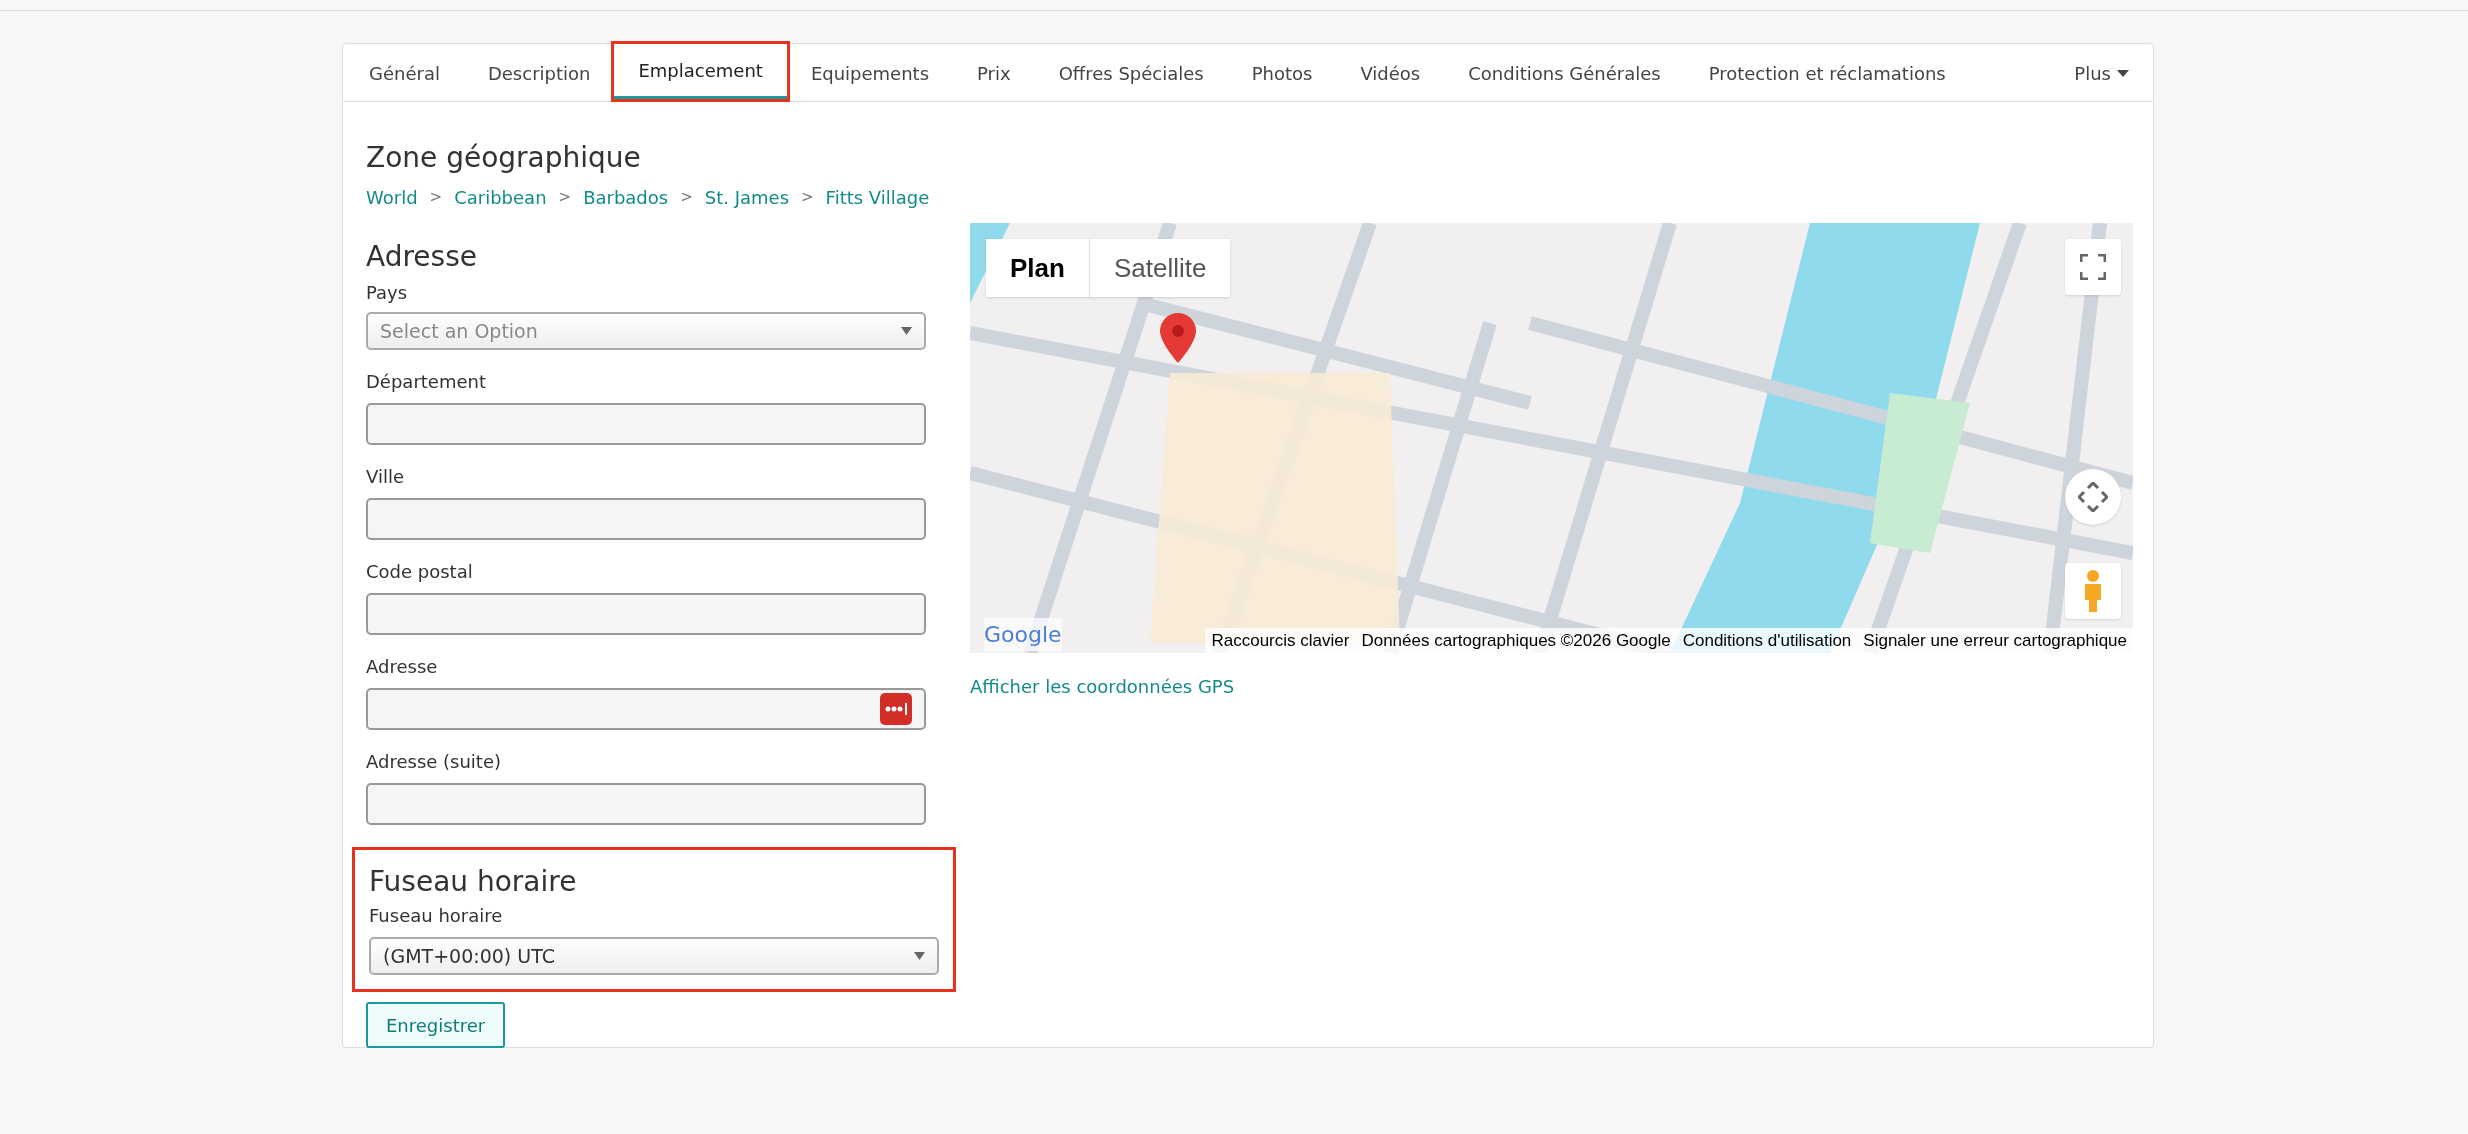 The width and height of the screenshot is (2468, 1134). What do you see at coordinates (1159, 268) in the screenshot?
I see `map-type-tab: Satellite` at bounding box center [1159, 268].